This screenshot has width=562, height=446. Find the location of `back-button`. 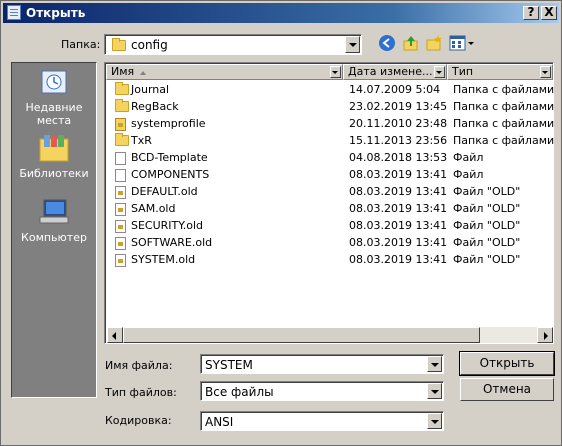

back-button is located at coordinates (387, 43).